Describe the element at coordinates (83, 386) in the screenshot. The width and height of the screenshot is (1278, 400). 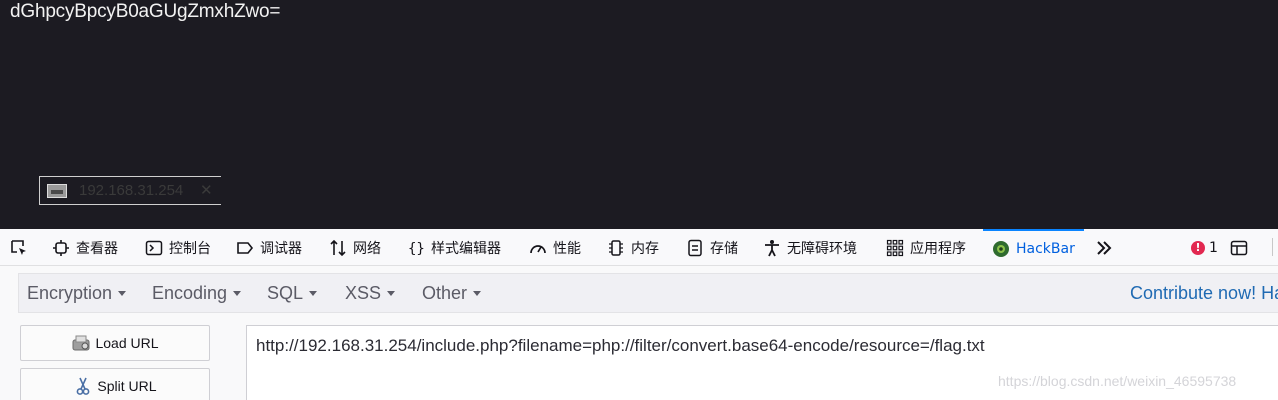
I see `scissors-icon` at that location.